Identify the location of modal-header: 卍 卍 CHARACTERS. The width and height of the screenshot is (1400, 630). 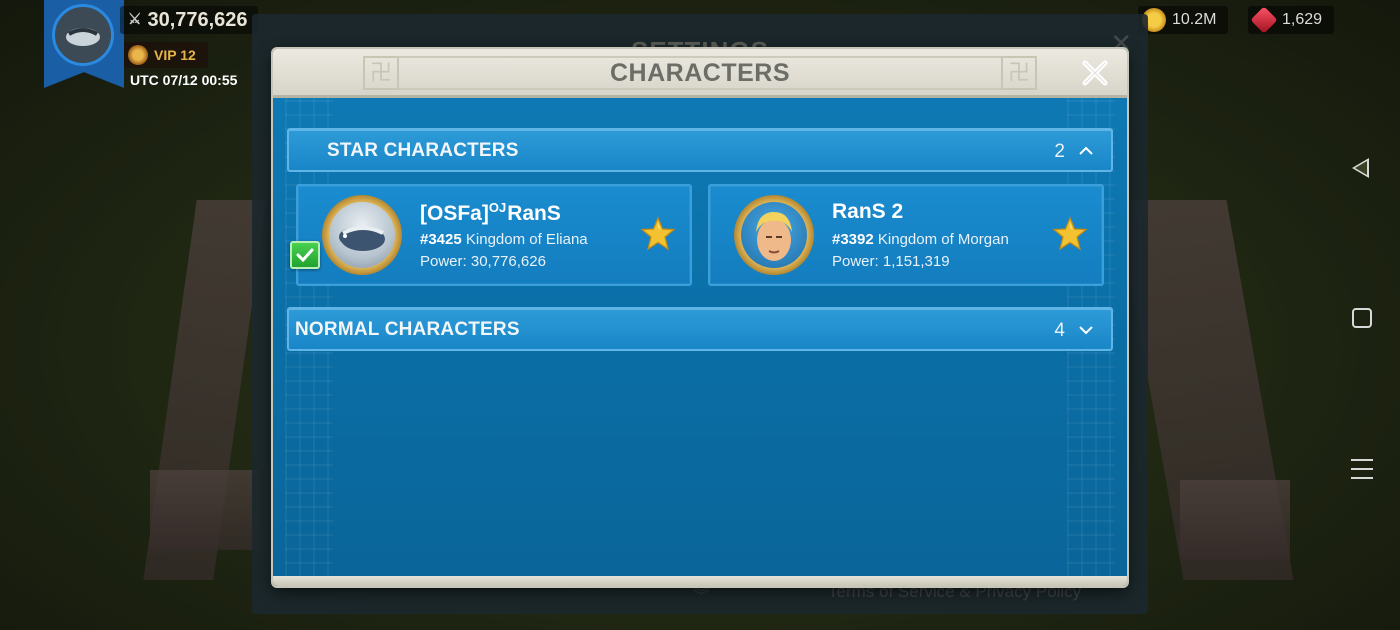
(700, 73).